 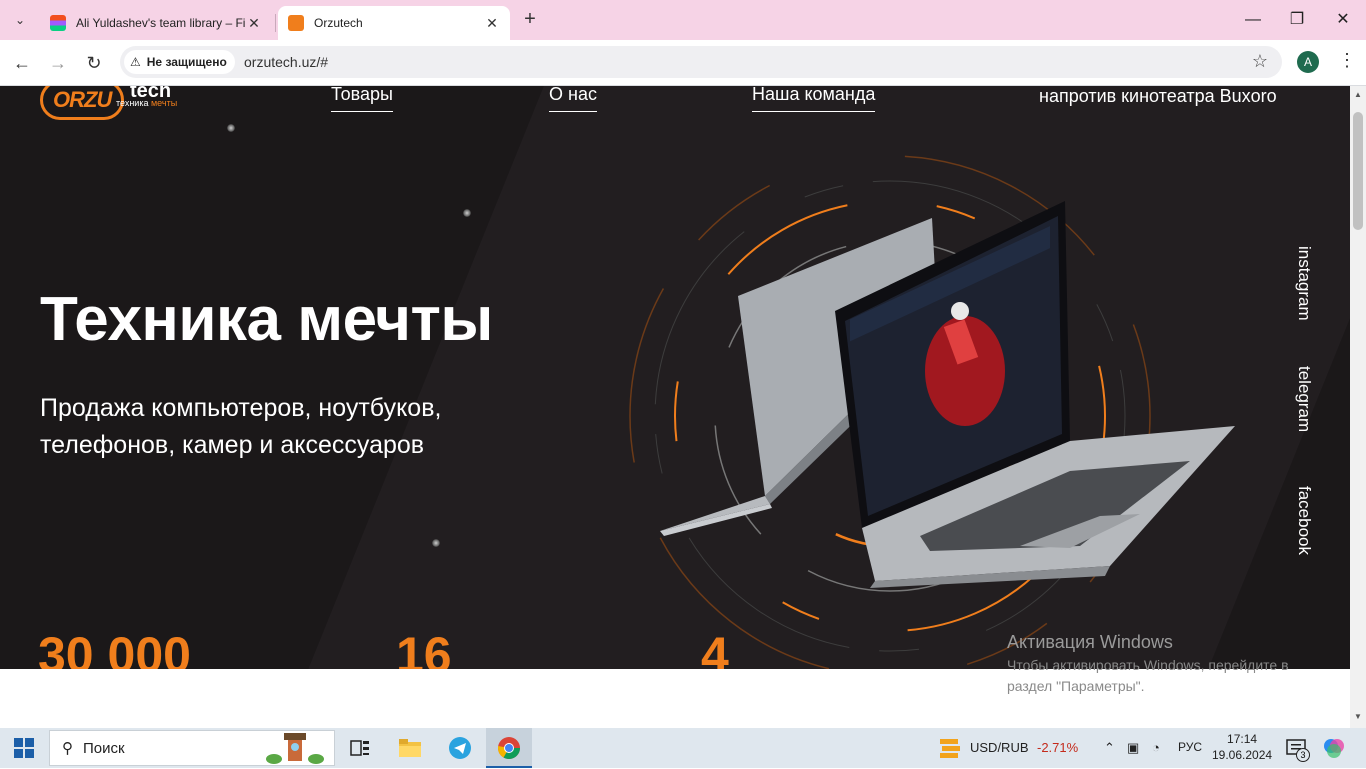 What do you see at coordinates (410, 748) in the screenshot?
I see `file-explorer-icon` at bounding box center [410, 748].